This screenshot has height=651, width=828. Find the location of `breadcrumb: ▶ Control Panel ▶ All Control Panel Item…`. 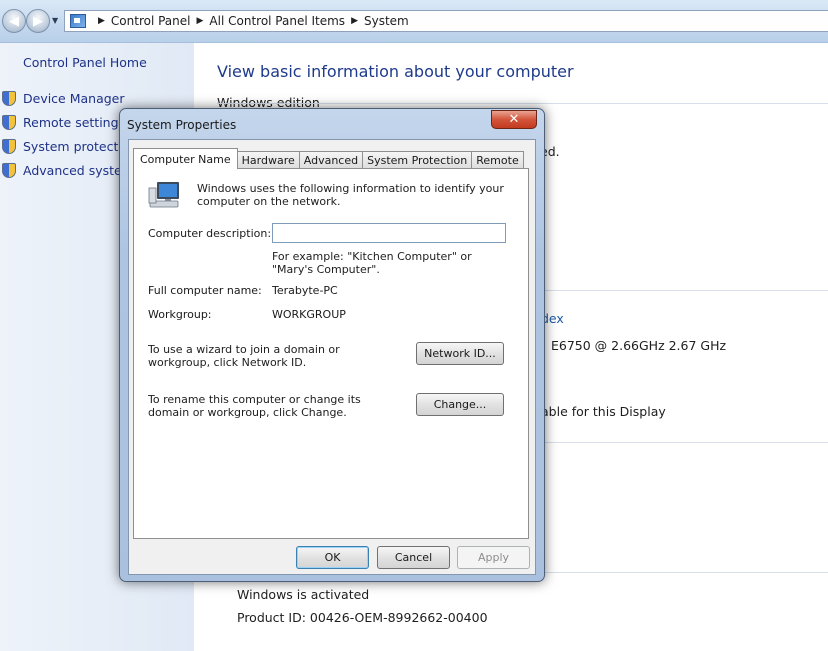

breadcrumb: ▶ Control Panel ▶ All Control Panel Item… is located at coordinates (446, 21).